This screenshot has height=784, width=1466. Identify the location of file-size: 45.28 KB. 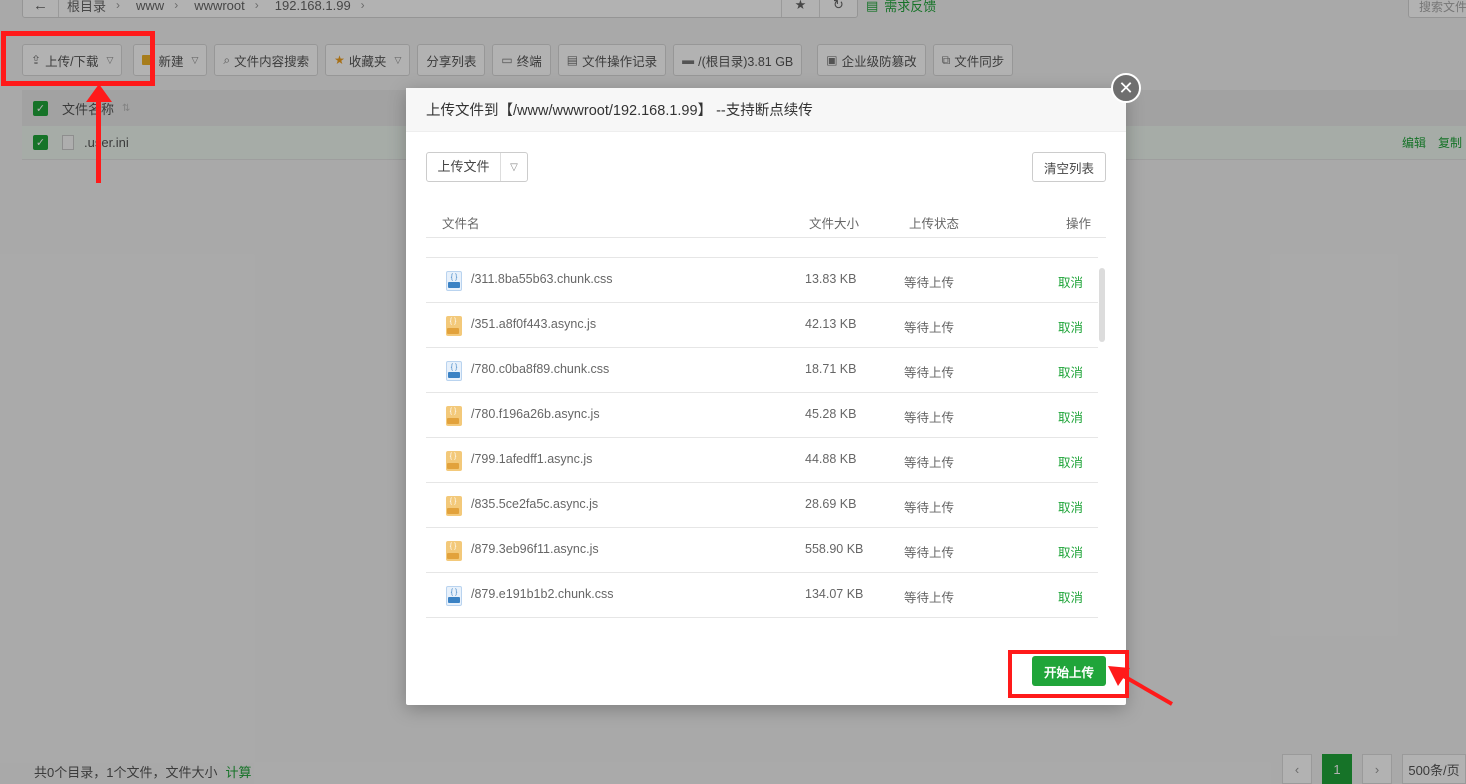
(831, 414).